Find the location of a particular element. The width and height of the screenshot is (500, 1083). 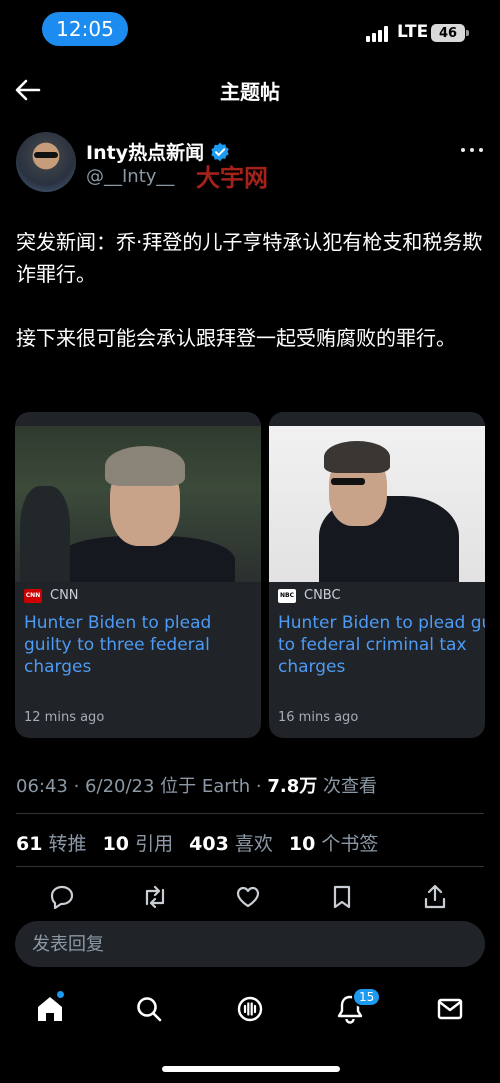

retweets-stat: 61 转推 is located at coordinates (51, 844).